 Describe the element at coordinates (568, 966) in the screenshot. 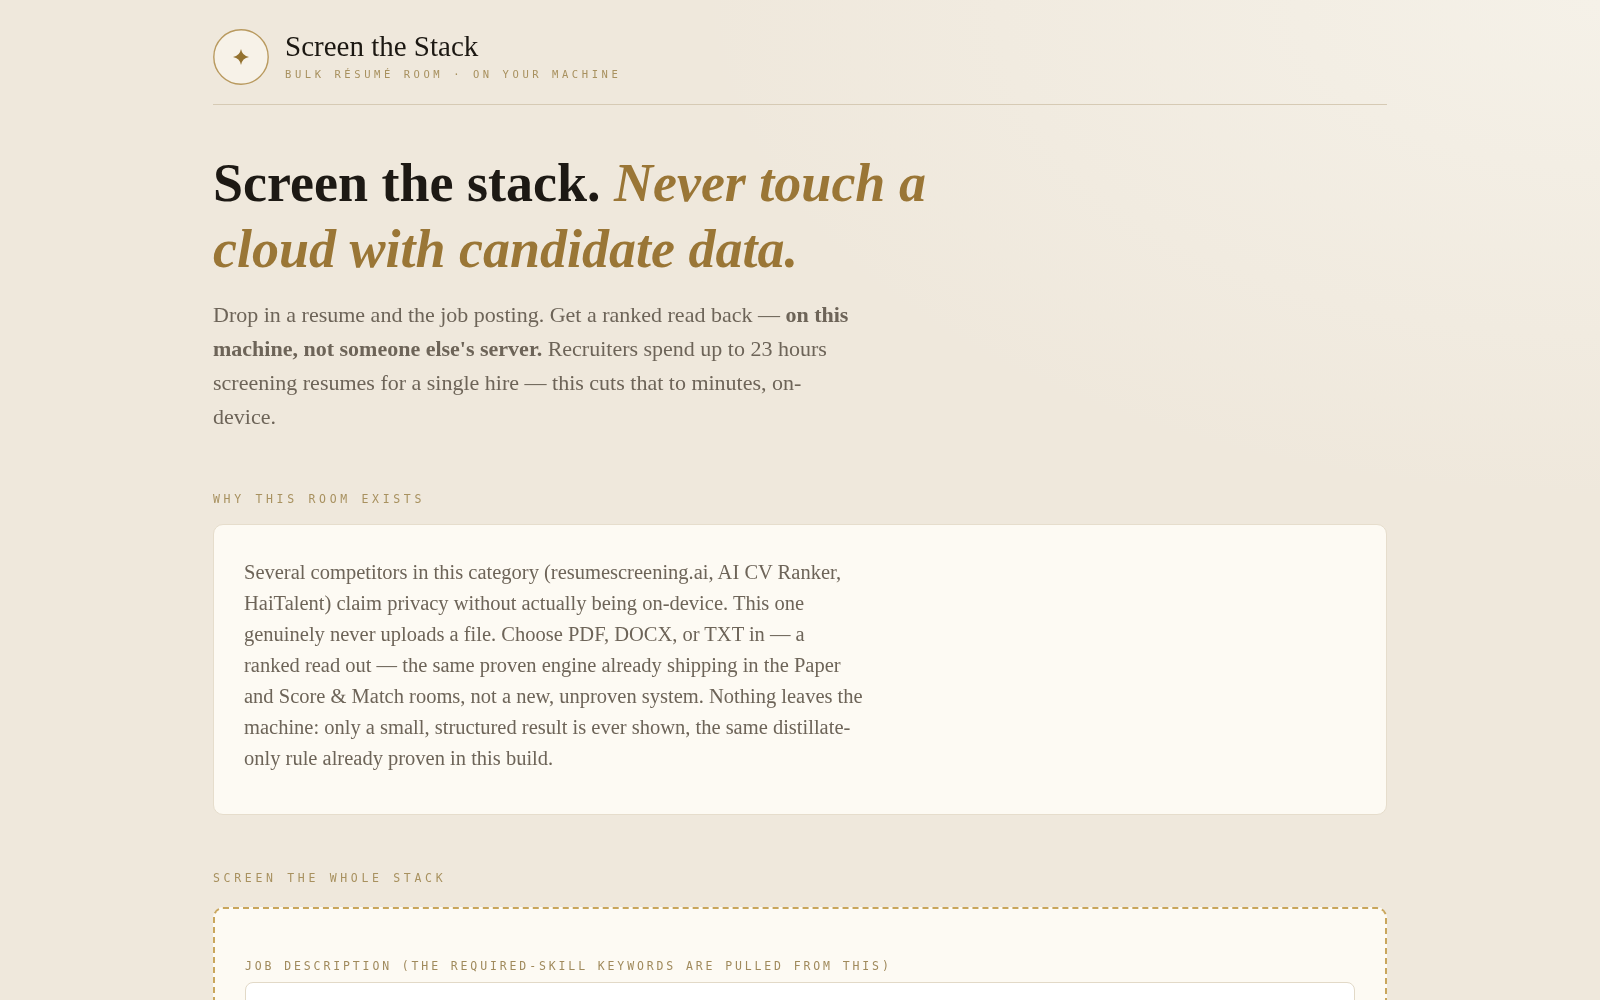

I see `field-label: JOB DESCRIPTION (THE REQUIRED-SKILL KEYWORDS ARE PULLED FROM THIS)` at that location.